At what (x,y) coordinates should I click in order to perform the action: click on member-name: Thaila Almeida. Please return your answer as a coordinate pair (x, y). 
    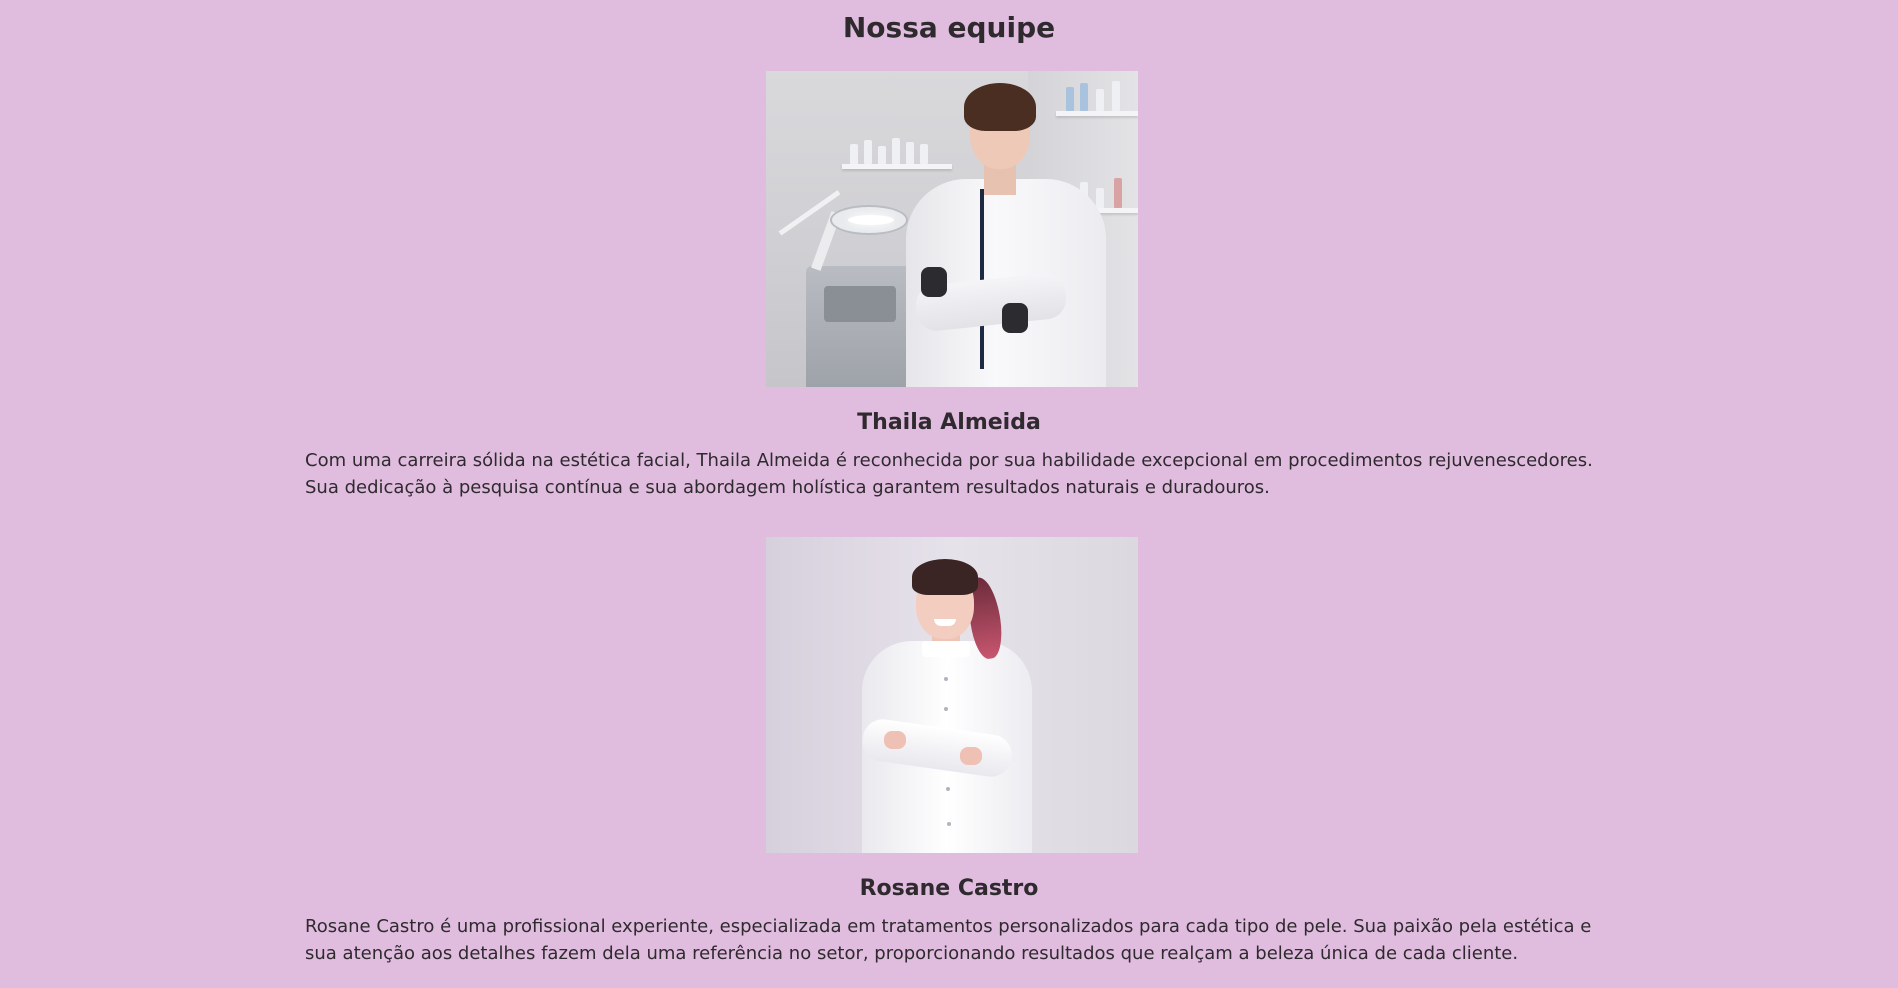
    Looking at the image, I should click on (949, 422).